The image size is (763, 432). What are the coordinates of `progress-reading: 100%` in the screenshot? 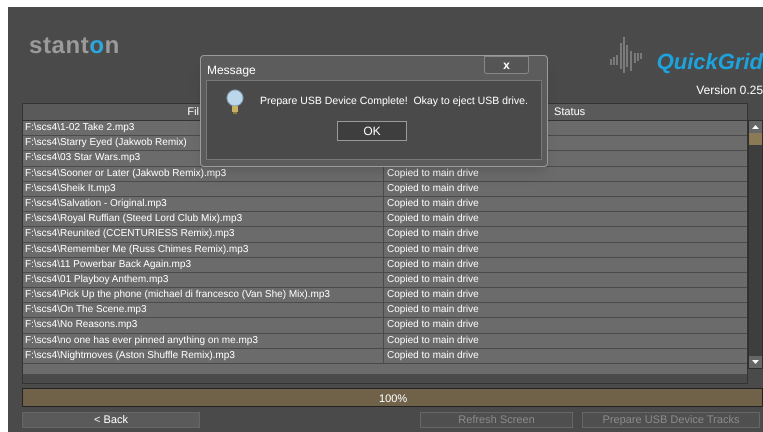 It's located at (393, 399).